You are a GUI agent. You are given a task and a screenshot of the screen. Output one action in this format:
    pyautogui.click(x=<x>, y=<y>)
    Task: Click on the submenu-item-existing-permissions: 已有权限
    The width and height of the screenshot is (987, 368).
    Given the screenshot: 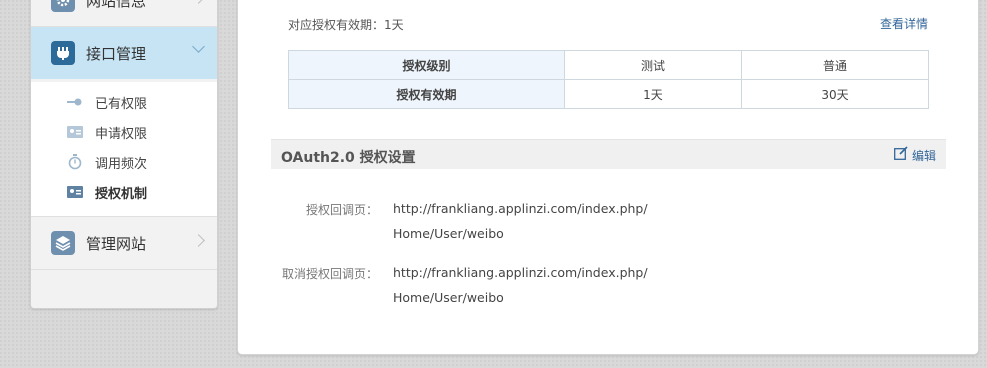 What is the action you would take?
    pyautogui.click(x=107, y=102)
    